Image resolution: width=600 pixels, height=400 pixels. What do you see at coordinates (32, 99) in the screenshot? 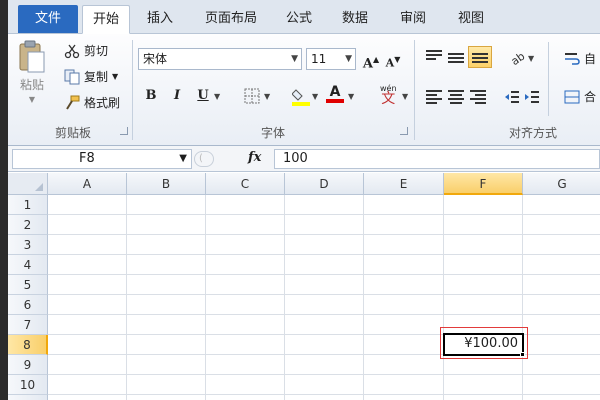
I see `paste-dropdown-icon: ▼` at bounding box center [32, 99].